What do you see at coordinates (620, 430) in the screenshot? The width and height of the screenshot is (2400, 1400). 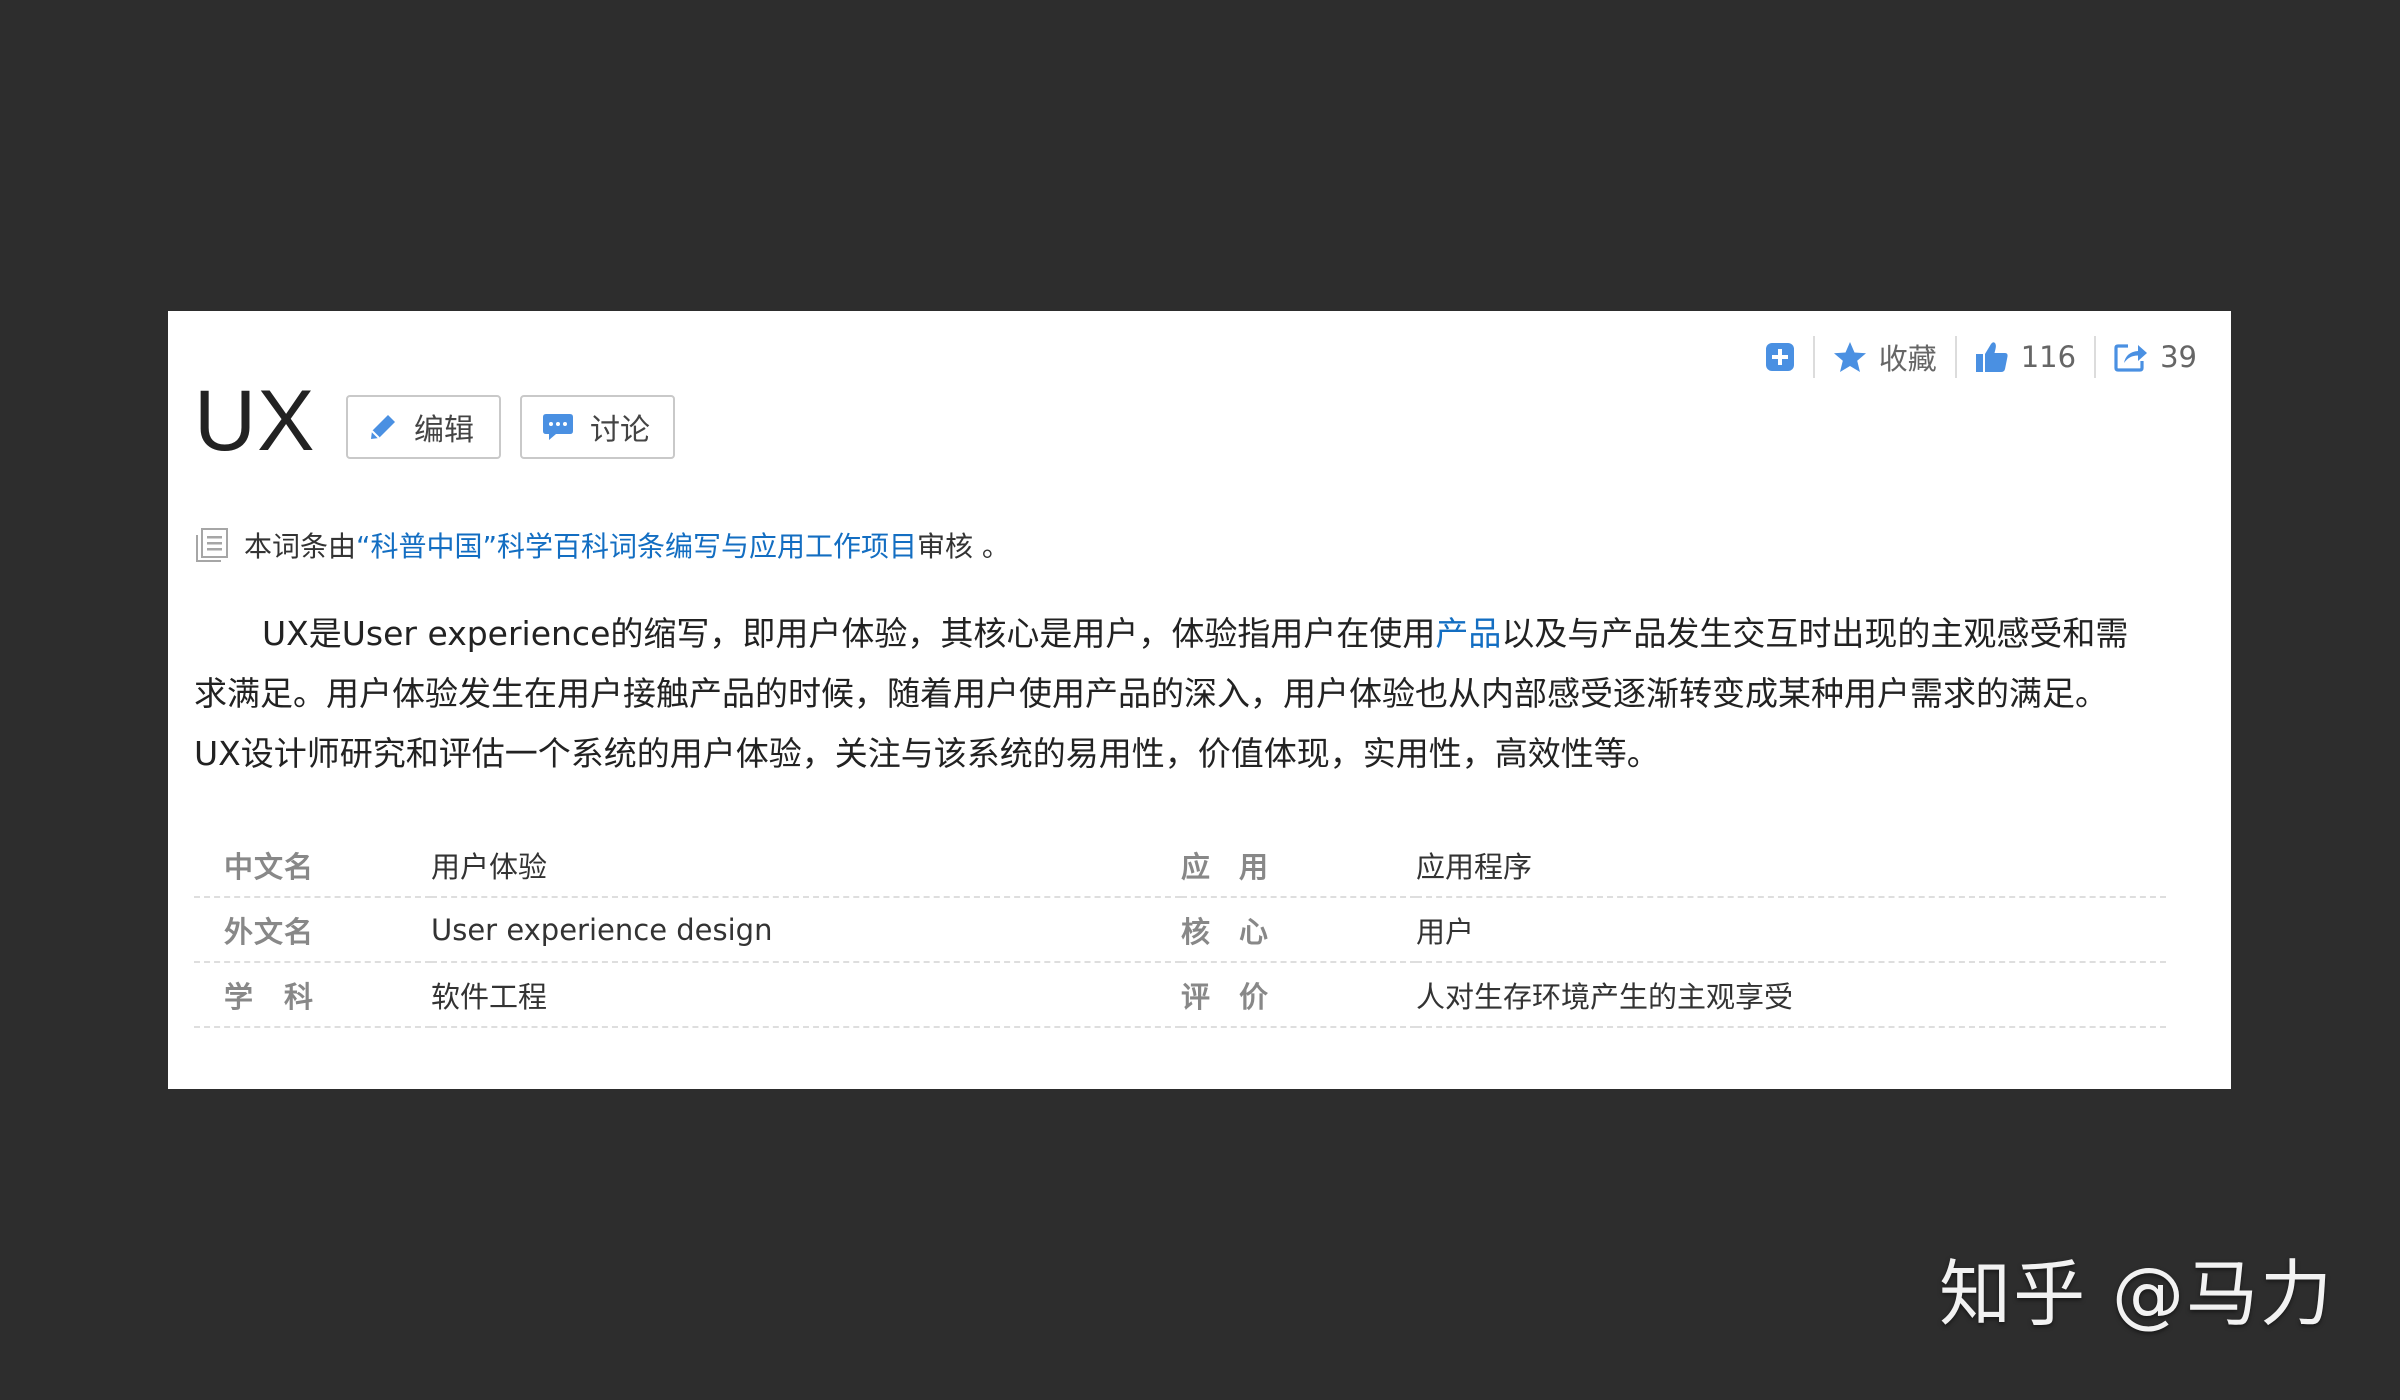 I see `discuss-label: 讨论` at bounding box center [620, 430].